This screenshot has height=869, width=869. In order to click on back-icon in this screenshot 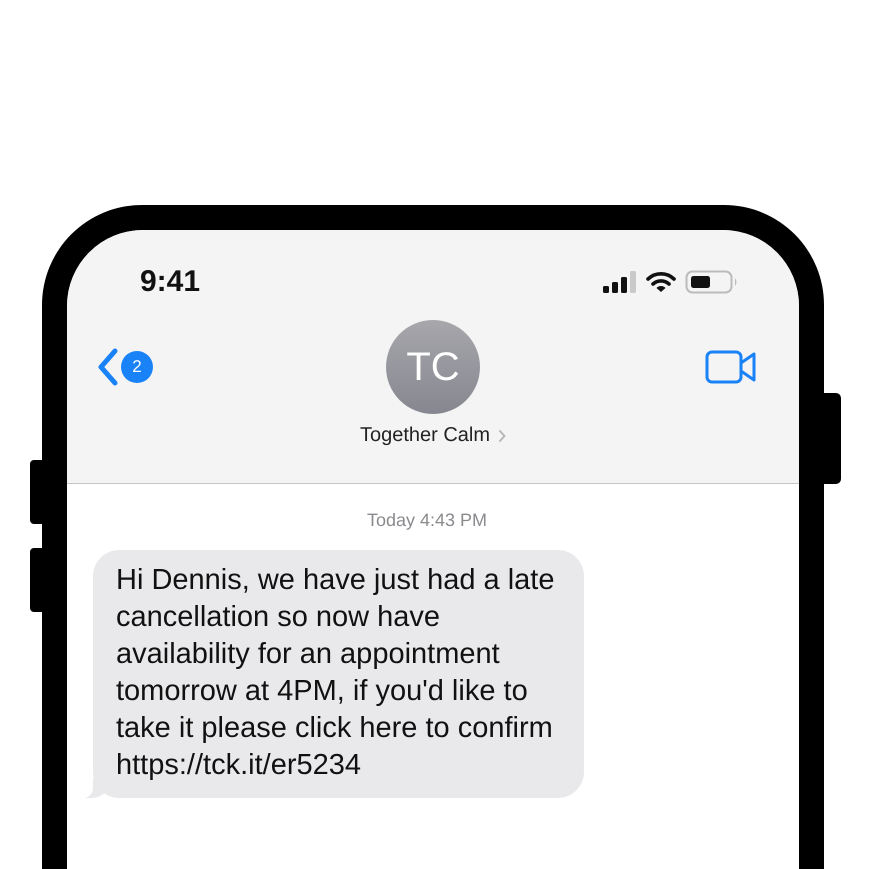, I will do `click(108, 367)`.